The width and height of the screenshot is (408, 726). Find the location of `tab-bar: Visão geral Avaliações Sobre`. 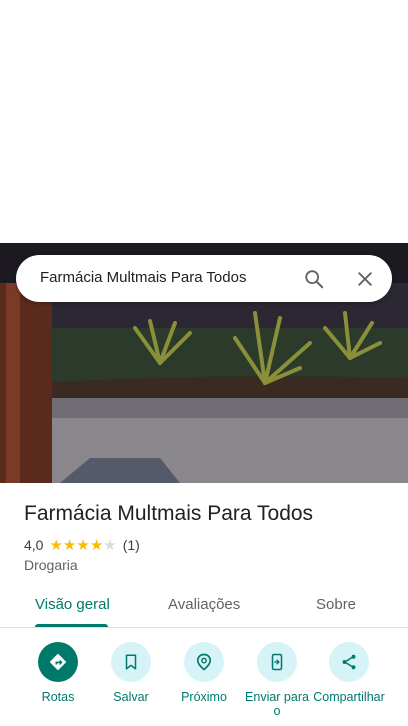

tab-bar: Visão geral Avaliações Sobre is located at coordinates (204, 606).